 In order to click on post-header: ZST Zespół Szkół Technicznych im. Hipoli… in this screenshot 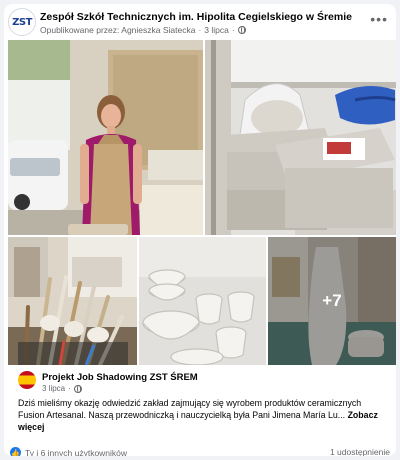, I will do `click(200, 22)`.